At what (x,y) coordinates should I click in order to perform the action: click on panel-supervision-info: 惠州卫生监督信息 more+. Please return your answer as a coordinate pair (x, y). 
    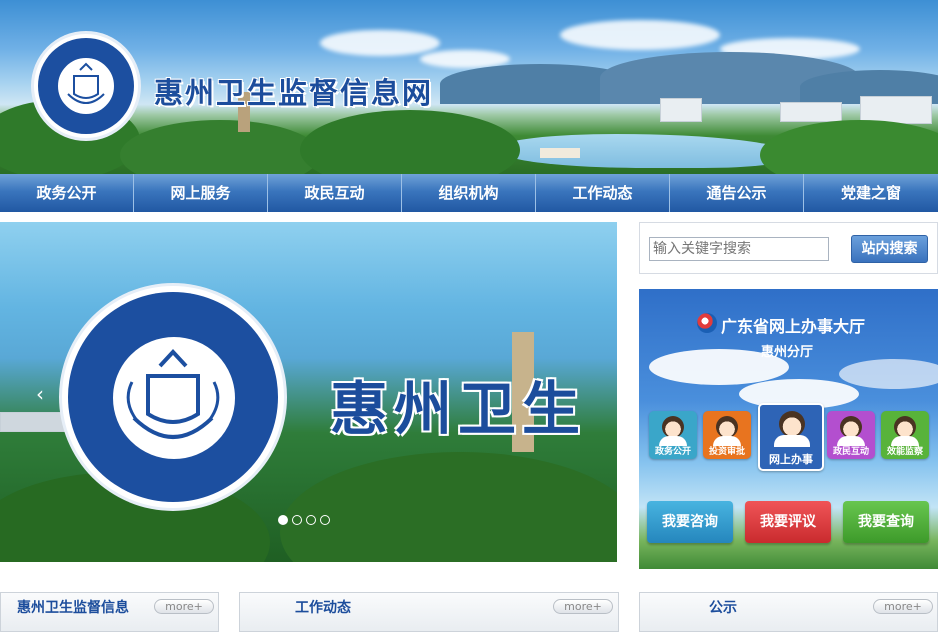
    Looking at the image, I should click on (109, 612).